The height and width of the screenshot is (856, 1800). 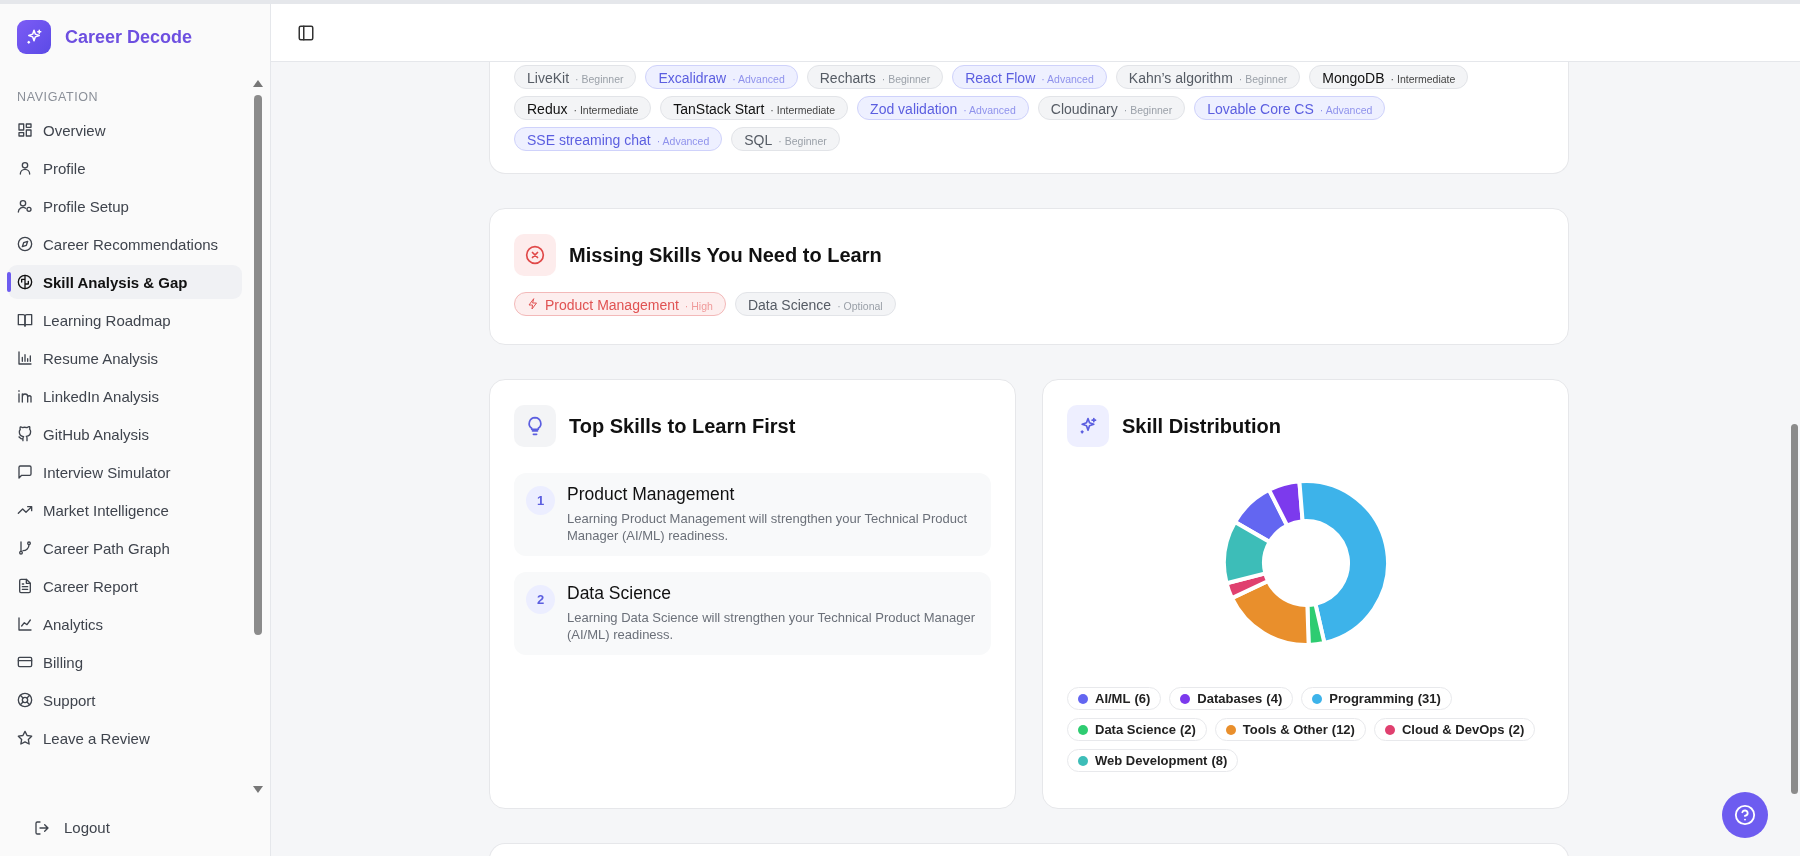 I want to click on star-icon, so click(x=25, y=738).